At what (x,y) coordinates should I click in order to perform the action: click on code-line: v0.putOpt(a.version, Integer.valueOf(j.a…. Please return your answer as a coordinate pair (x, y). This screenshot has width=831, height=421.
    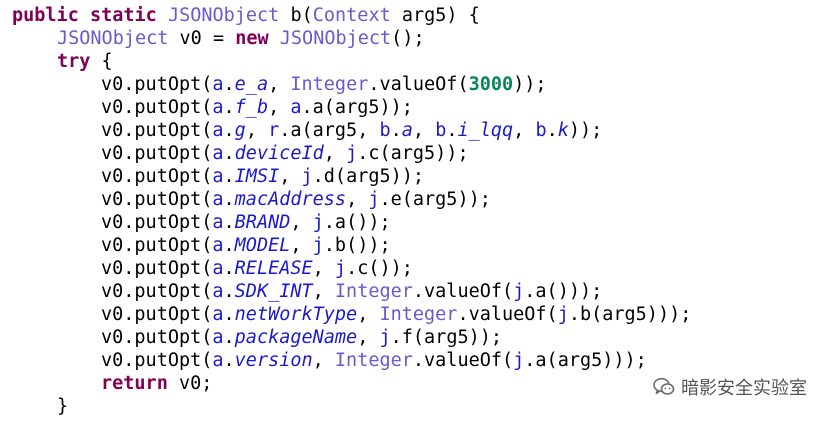
    Looking at the image, I should click on (374, 360).